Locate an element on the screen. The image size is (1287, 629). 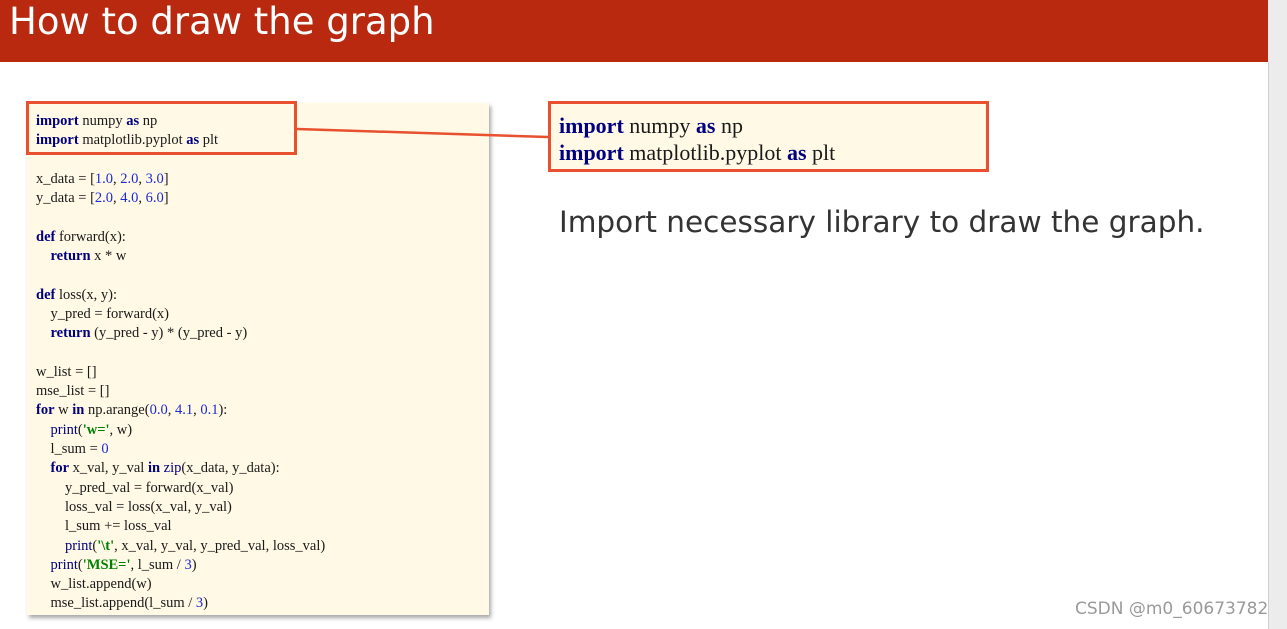
code-line: loss_val = loss(x_val, y_val) is located at coordinates (134, 506).